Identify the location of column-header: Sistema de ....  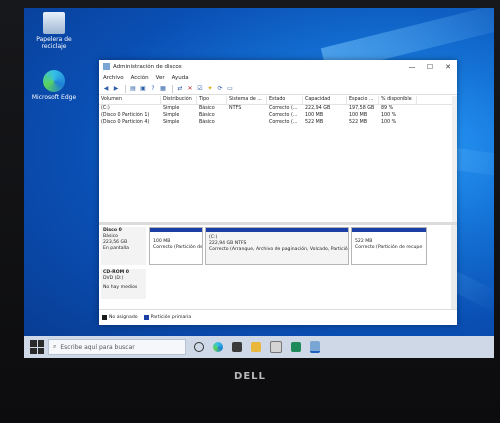
(247, 100).